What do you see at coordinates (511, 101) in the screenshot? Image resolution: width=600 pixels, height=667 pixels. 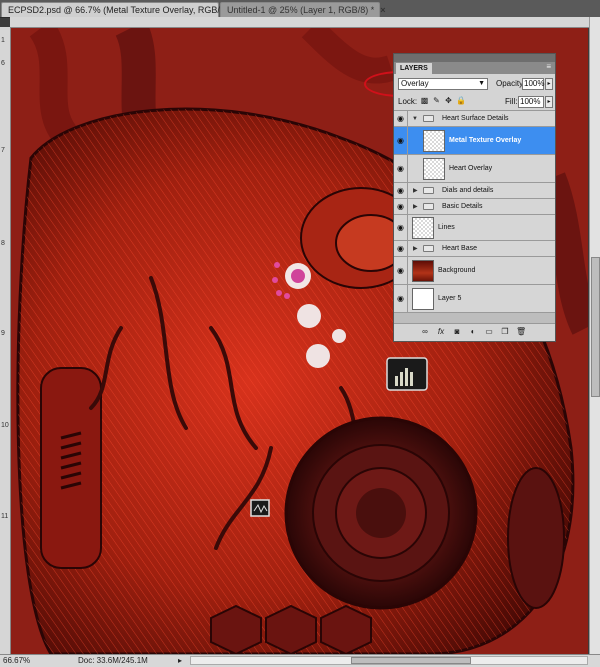 I see `fill-label: Fill:` at bounding box center [511, 101].